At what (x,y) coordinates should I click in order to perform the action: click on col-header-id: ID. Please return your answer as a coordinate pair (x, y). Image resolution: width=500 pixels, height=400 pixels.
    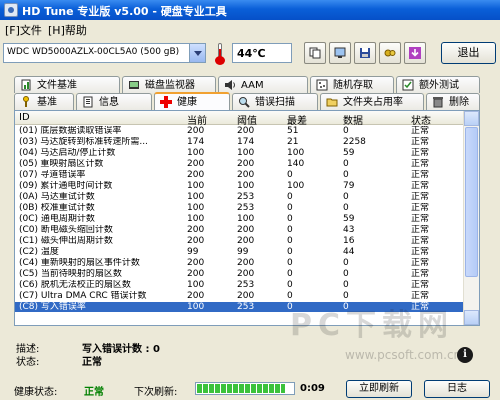
    Looking at the image, I should click on (24, 117).